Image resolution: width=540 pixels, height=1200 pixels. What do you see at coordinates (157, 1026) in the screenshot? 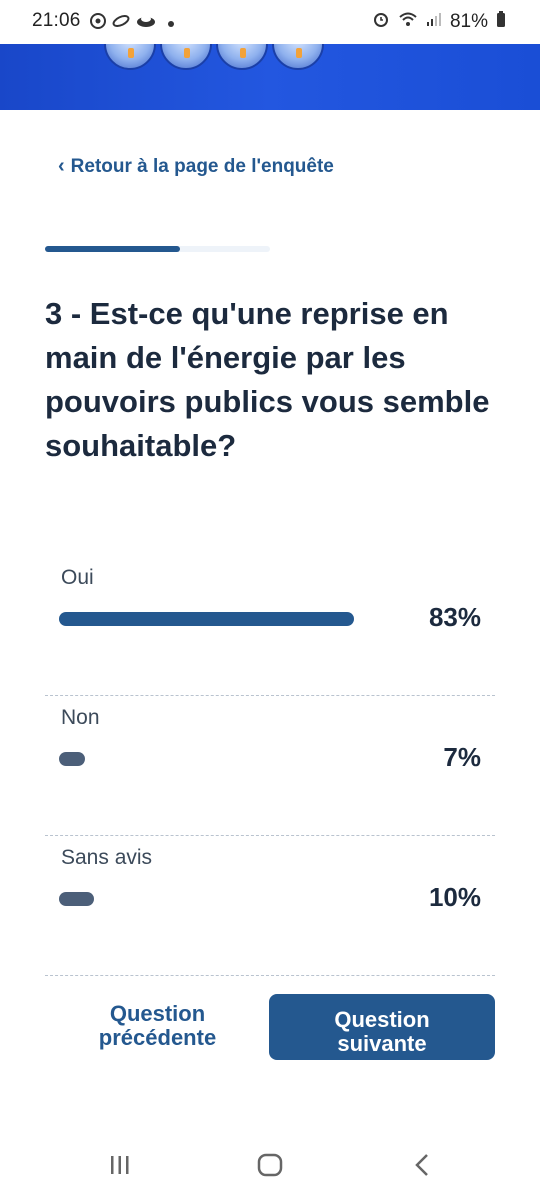
I see `previous-question-button: Question précédente` at bounding box center [157, 1026].